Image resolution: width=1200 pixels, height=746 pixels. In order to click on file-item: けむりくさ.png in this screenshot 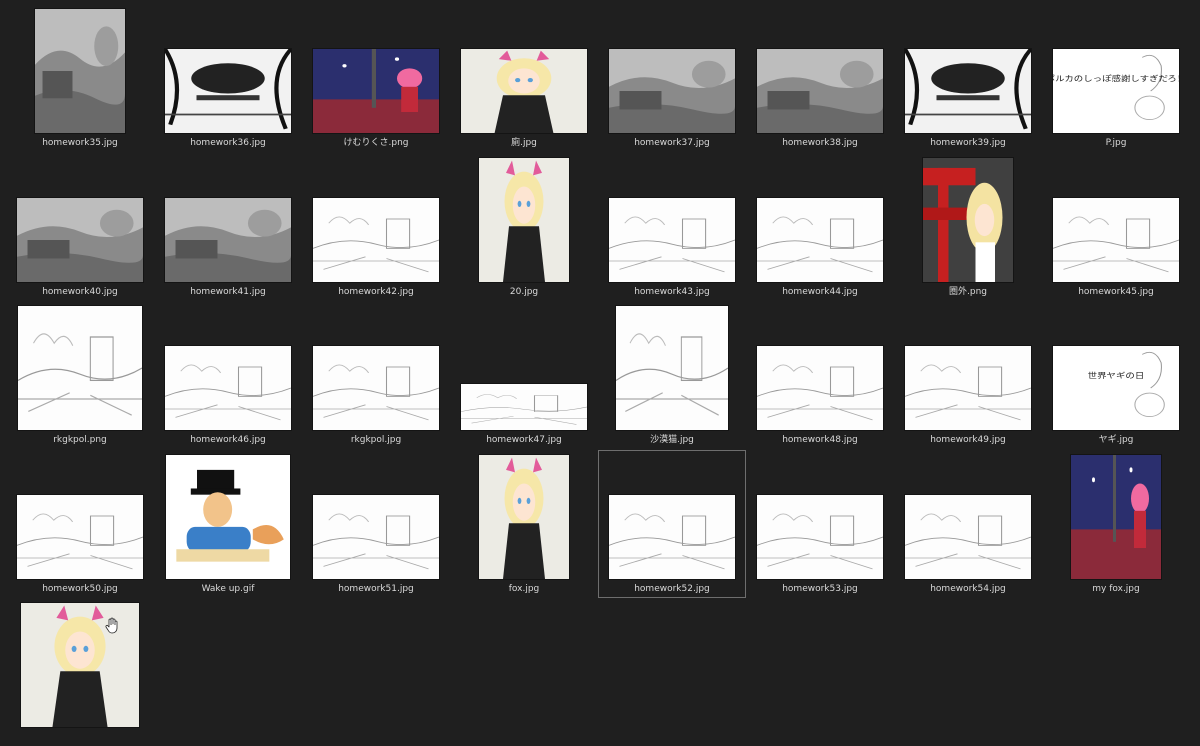, I will do `click(376, 78)`.